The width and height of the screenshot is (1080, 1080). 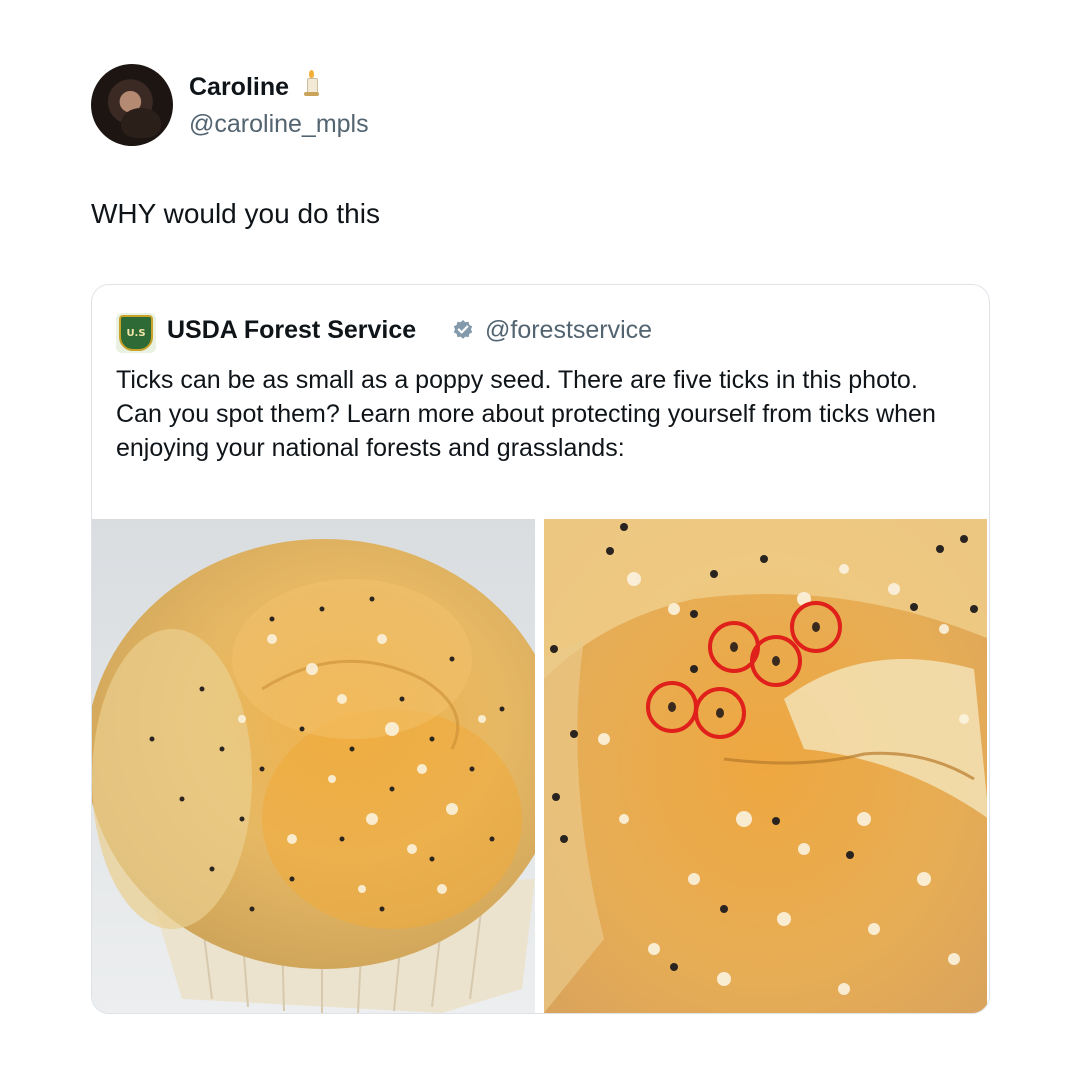 What do you see at coordinates (311, 85) in the screenshot?
I see `candle-icon` at bounding box center [311, 85].